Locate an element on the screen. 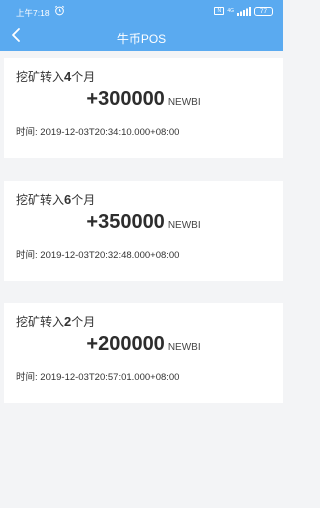 Image resolution: width=320 pixels, height=508 pixels. record-title: 挖矿转入2个月 is located at coordinates (55, 321).